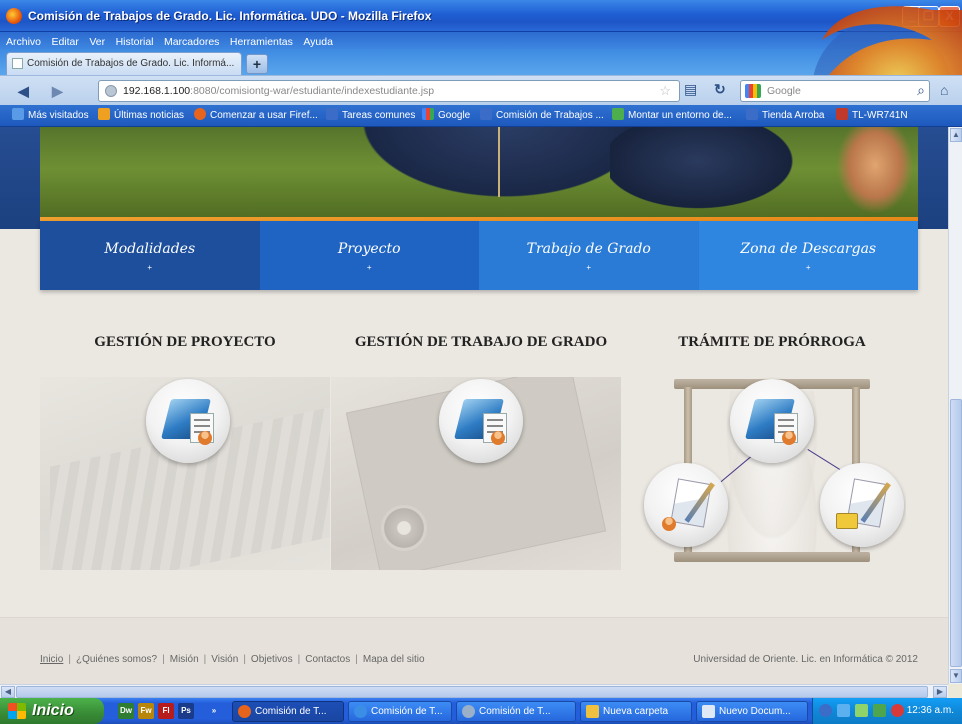 The height and width of the screenshot is (724, 962). Describe the element at coordinates (476, 473) in the screenshot. I see `card-gestion-trabajo-grado` at that location.